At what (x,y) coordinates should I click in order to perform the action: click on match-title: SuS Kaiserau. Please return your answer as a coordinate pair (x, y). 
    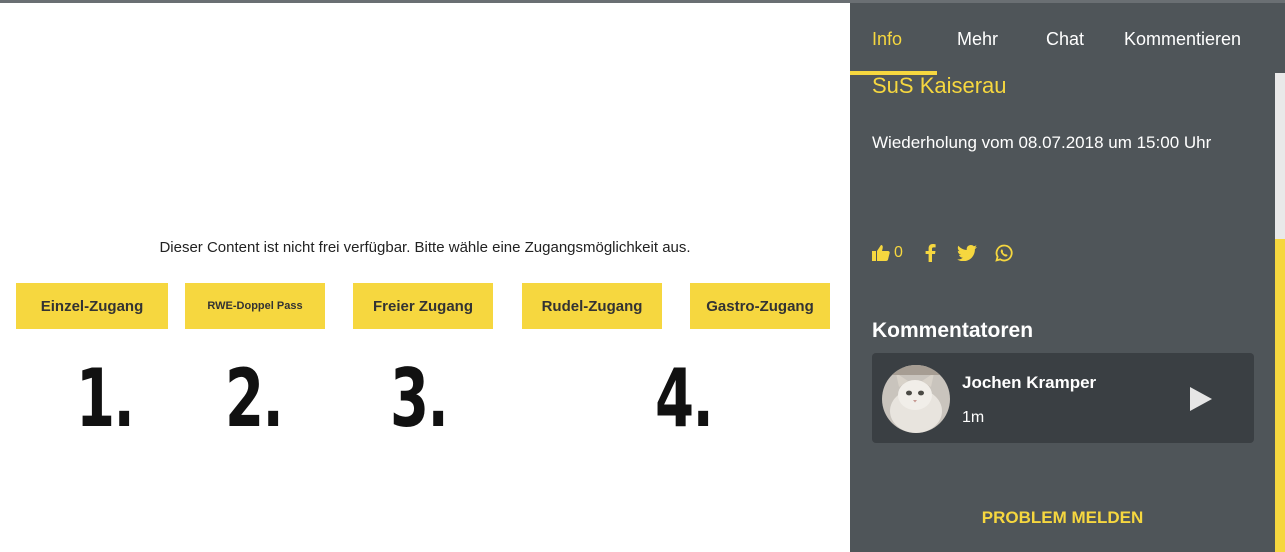
    Looking at the image, I should click on (939, 85).